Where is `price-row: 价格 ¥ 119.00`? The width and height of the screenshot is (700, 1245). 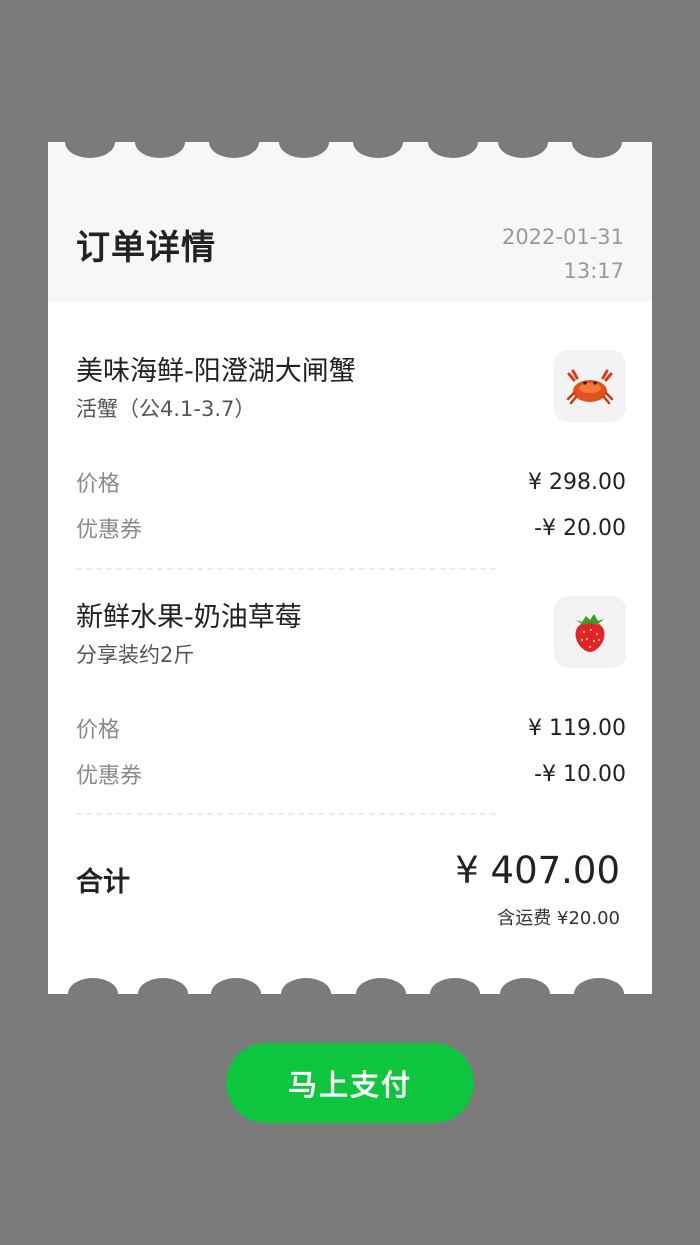
price-row: 价格 ¥ 119.00 is located at coordinates (351, 728).